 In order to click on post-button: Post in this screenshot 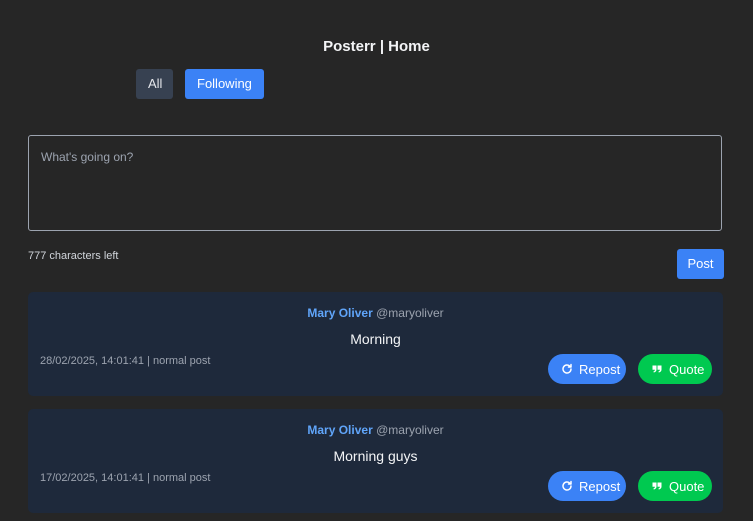, I will do `click(700, 264)`.